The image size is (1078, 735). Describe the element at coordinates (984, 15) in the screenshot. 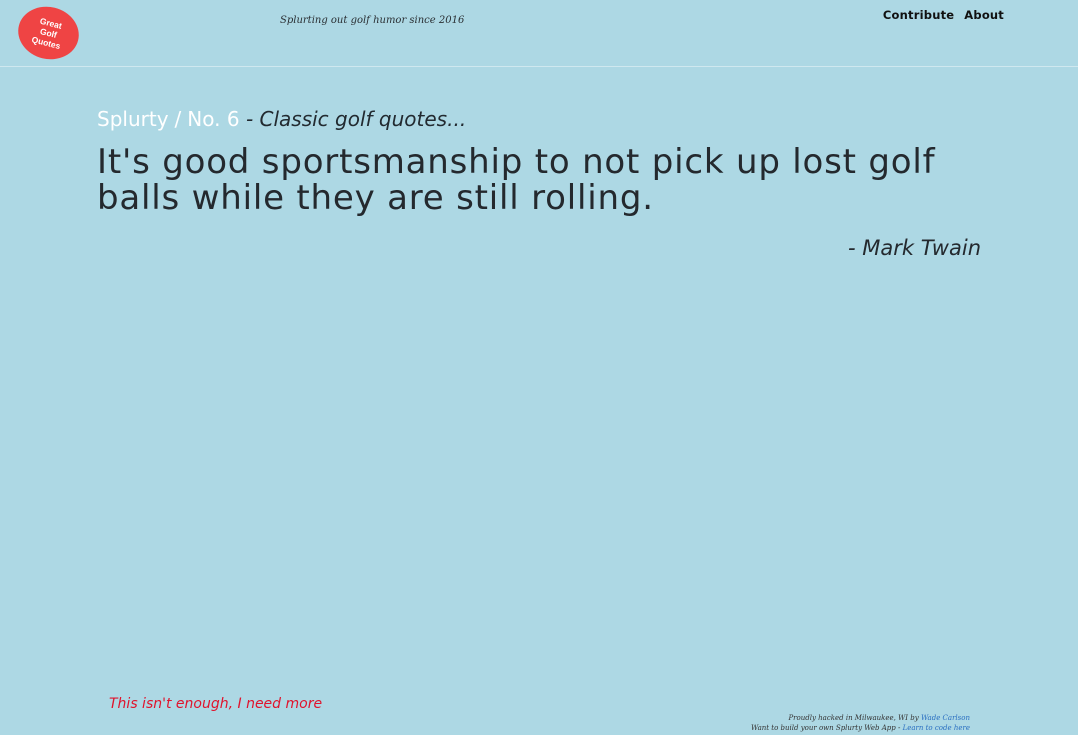

I see `nav-about: About` at that location.